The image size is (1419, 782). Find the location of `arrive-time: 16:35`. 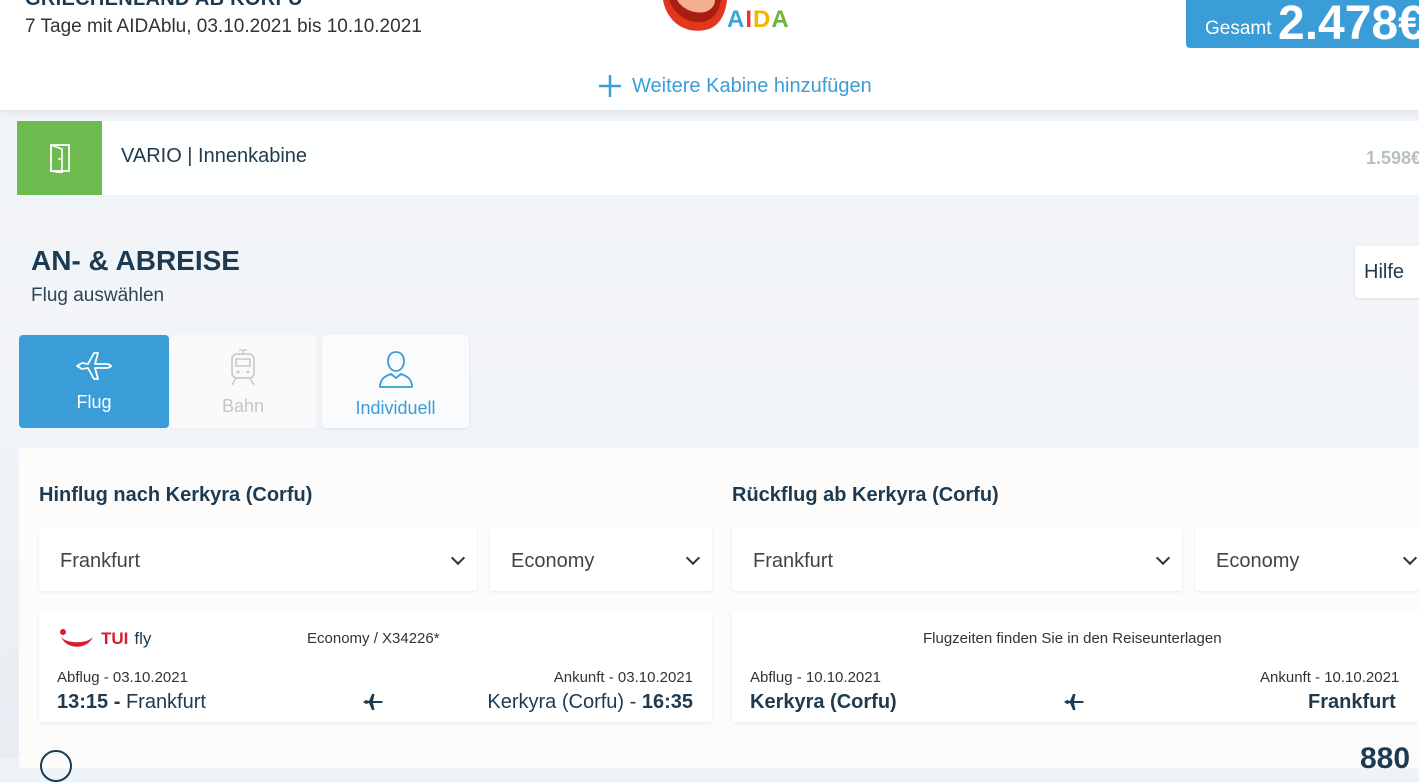

arrive-time: 16:35 is located at coordinates (667, 702).